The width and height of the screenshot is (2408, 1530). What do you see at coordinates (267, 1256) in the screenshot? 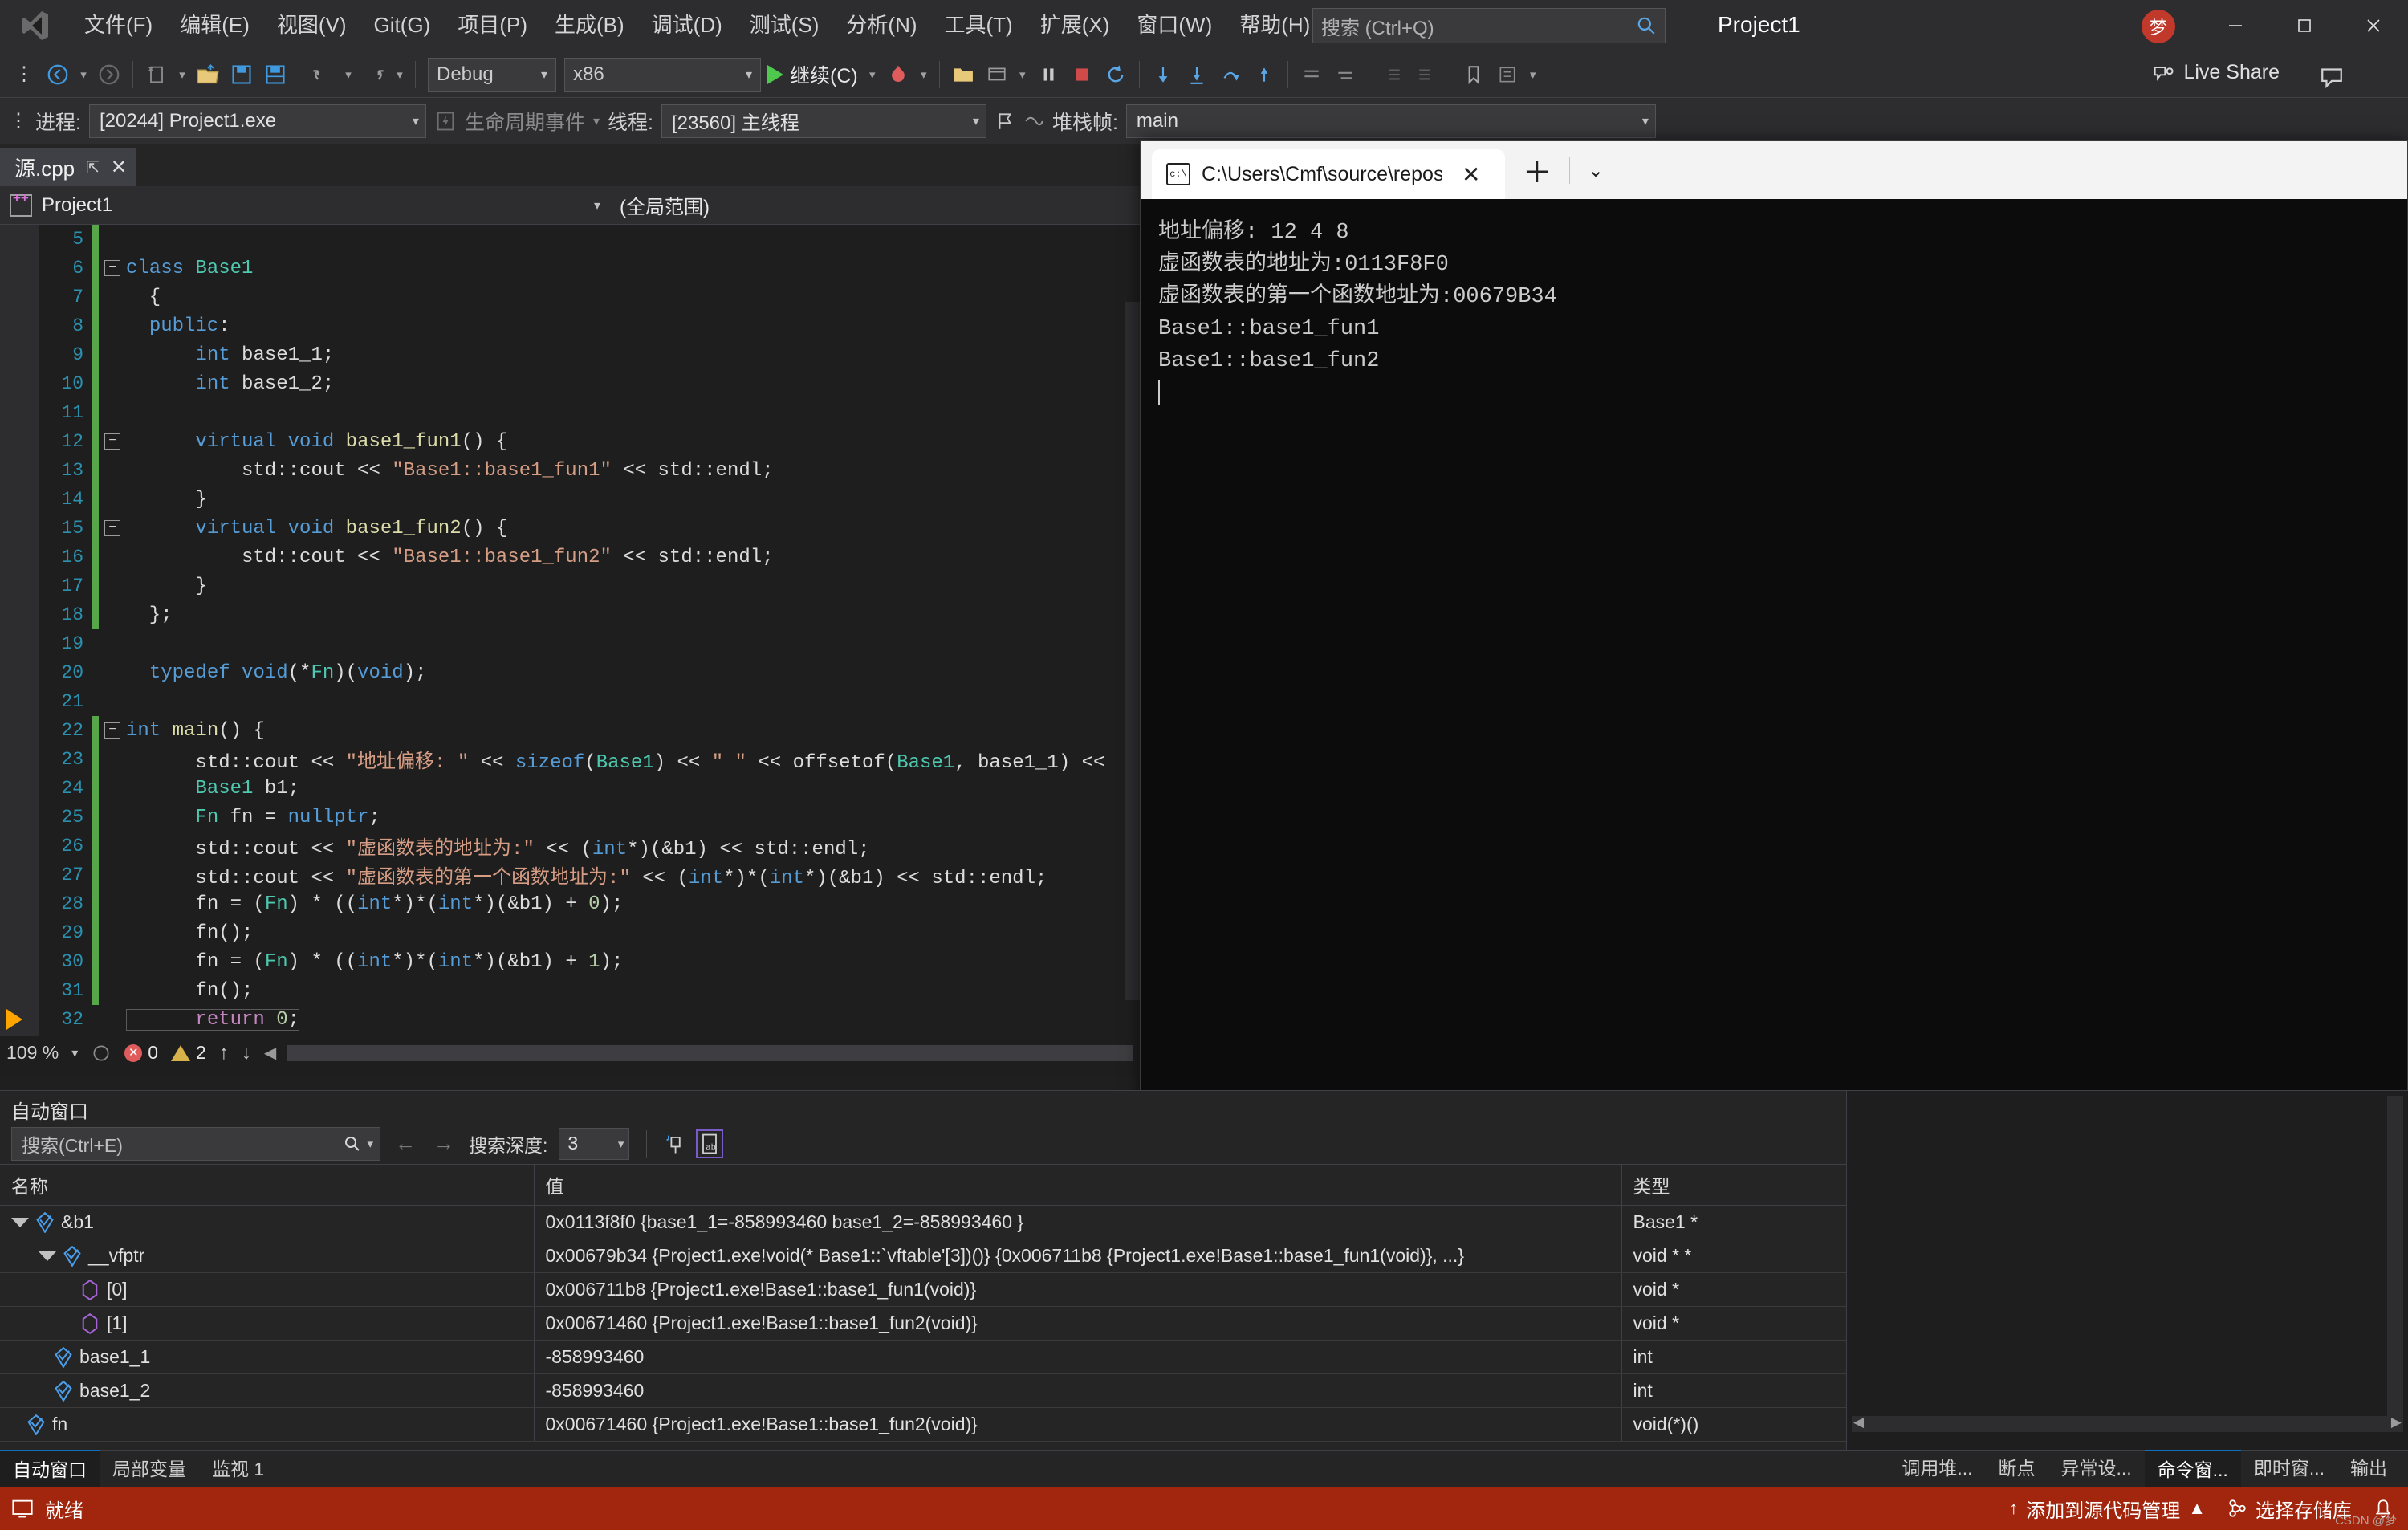
I see `cell-name: __vfptr` at bounding box center [267, 1256].